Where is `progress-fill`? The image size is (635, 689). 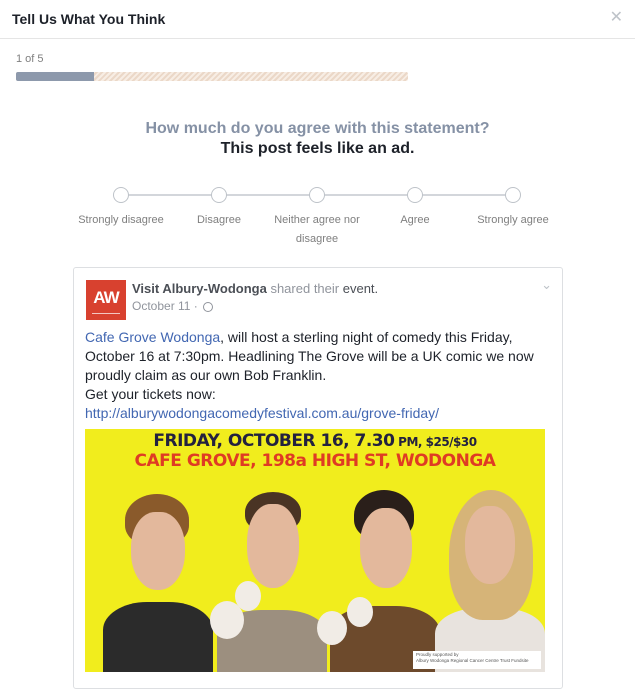
progress-fill is located at coordinates (55, 76).